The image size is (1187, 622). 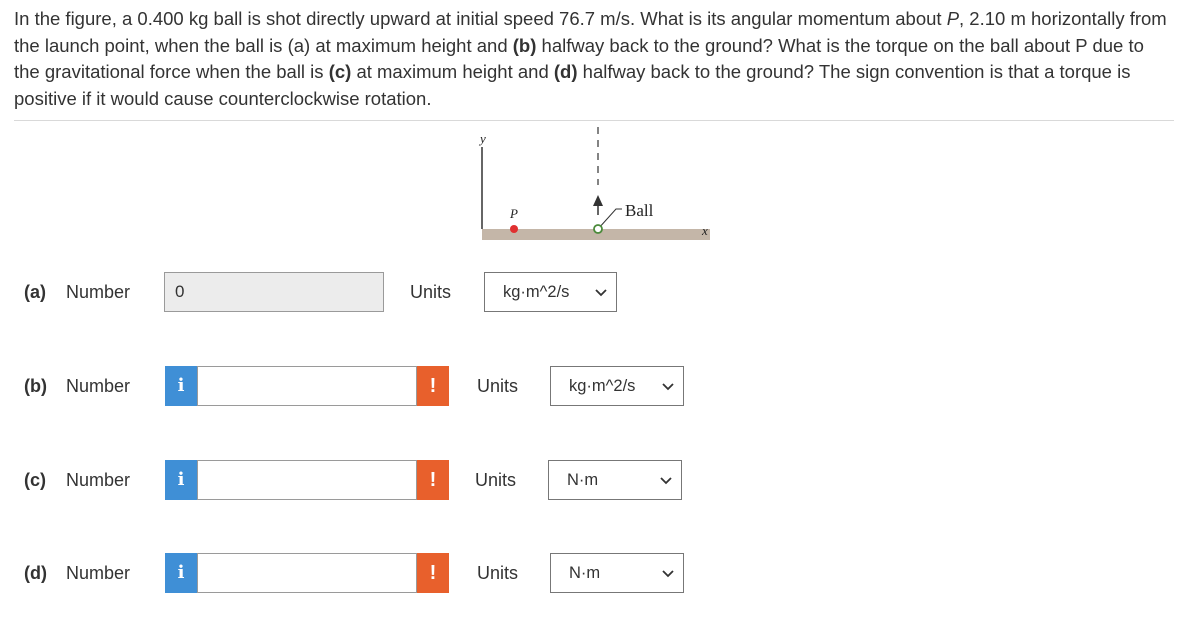 What do you see at coordinates (594, 183) in the screenshot?
I see `figure-diagram: y Ball P x` at bounding box center [594, 183].